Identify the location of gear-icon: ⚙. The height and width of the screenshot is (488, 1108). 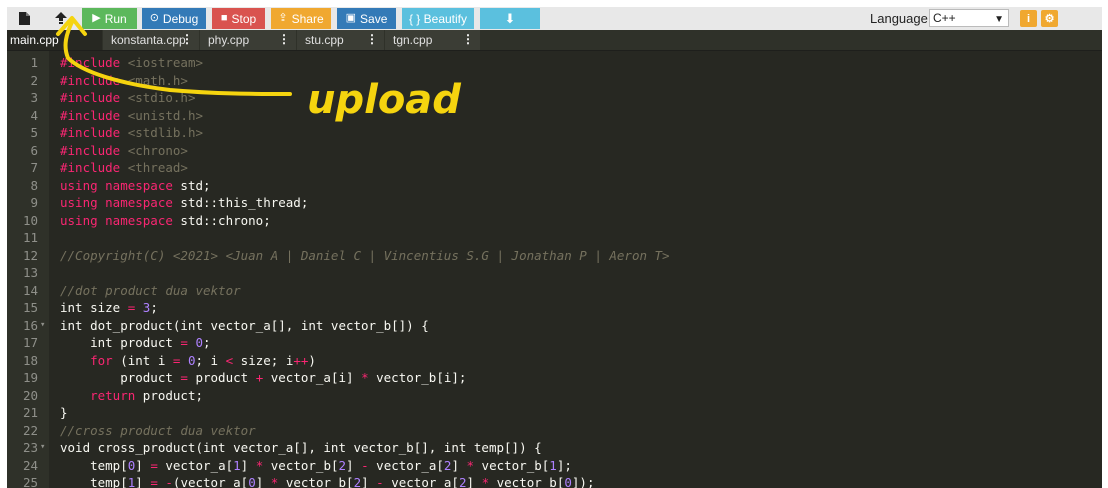
(1049, 19).